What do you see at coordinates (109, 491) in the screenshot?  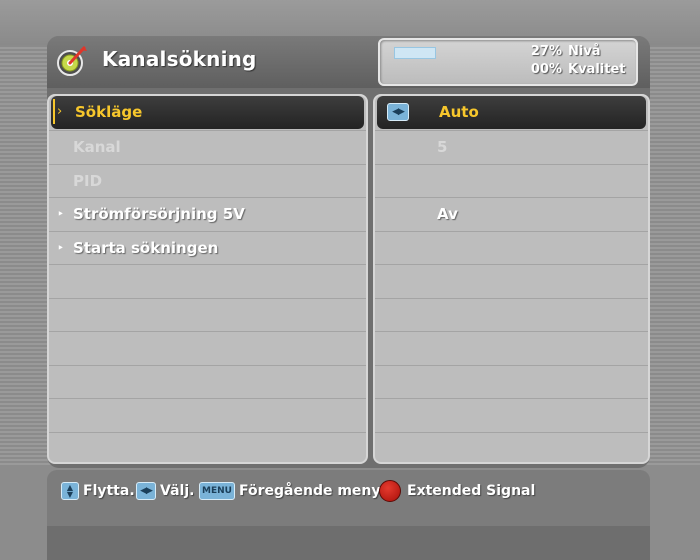 I see `legend-move-label: Flytta.` at bounding box center [109, 491].